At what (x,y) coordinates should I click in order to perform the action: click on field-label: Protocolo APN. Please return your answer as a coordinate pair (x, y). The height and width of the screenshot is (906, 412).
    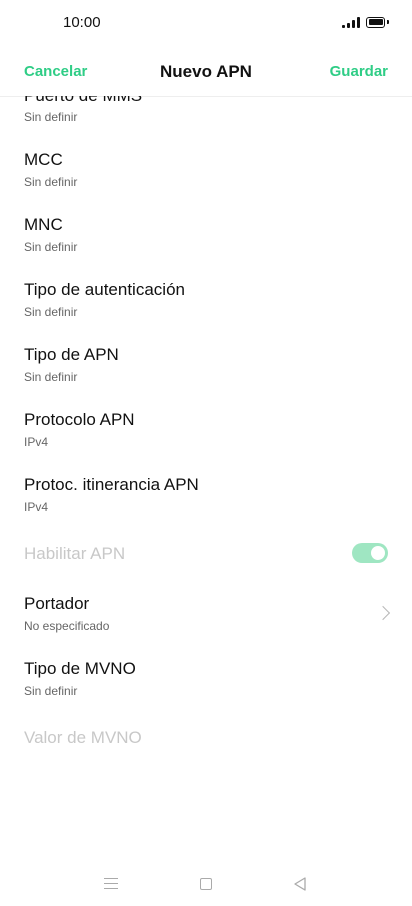
    Looking at the image, I should click on (79, 419).